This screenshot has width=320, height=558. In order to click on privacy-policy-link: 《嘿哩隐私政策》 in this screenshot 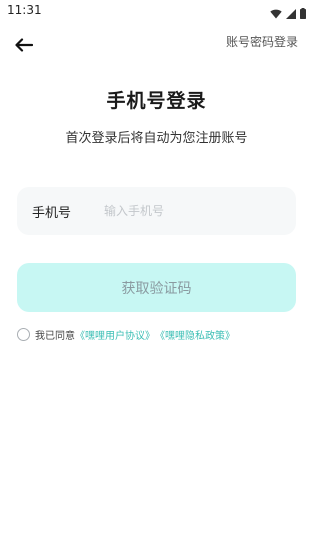, I will do `click(195, 334)`.